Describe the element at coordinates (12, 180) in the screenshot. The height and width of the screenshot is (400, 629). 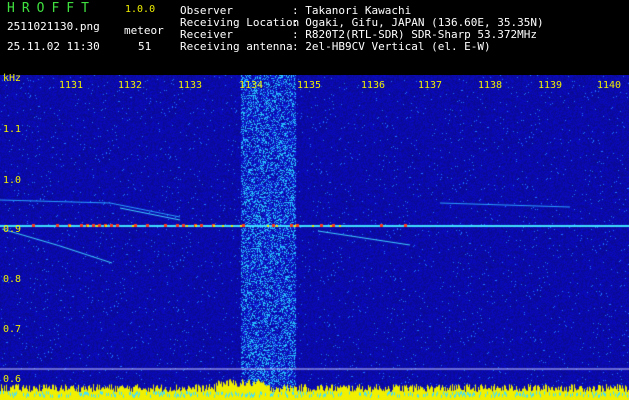
I see `y-tick-label: 1.0` at that location.